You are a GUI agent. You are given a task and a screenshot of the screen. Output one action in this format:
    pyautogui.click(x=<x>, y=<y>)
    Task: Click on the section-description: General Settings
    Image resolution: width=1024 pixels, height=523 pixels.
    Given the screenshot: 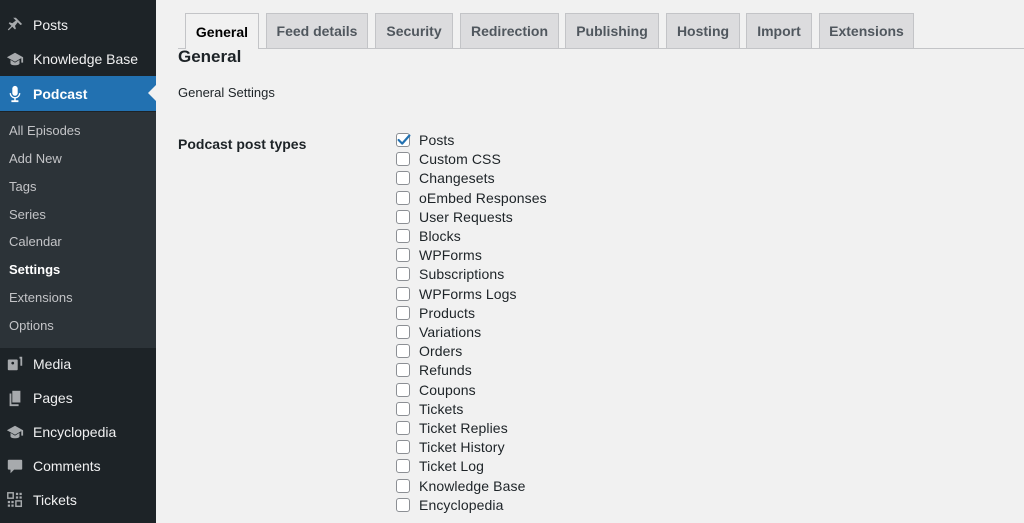 What is the action you would take?
    pyautogui.click(x=226, y=92)
    